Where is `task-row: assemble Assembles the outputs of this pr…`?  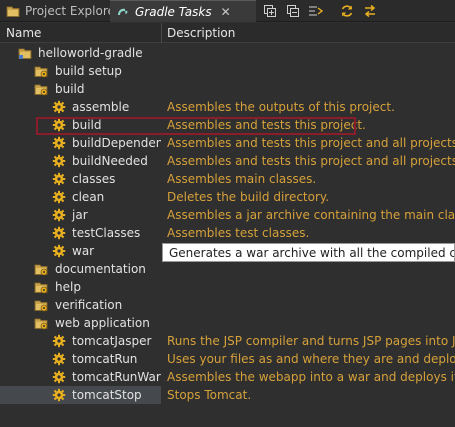 task-row: assemble Assembles the outputs of this pr… is located at coordinates (227, 107).